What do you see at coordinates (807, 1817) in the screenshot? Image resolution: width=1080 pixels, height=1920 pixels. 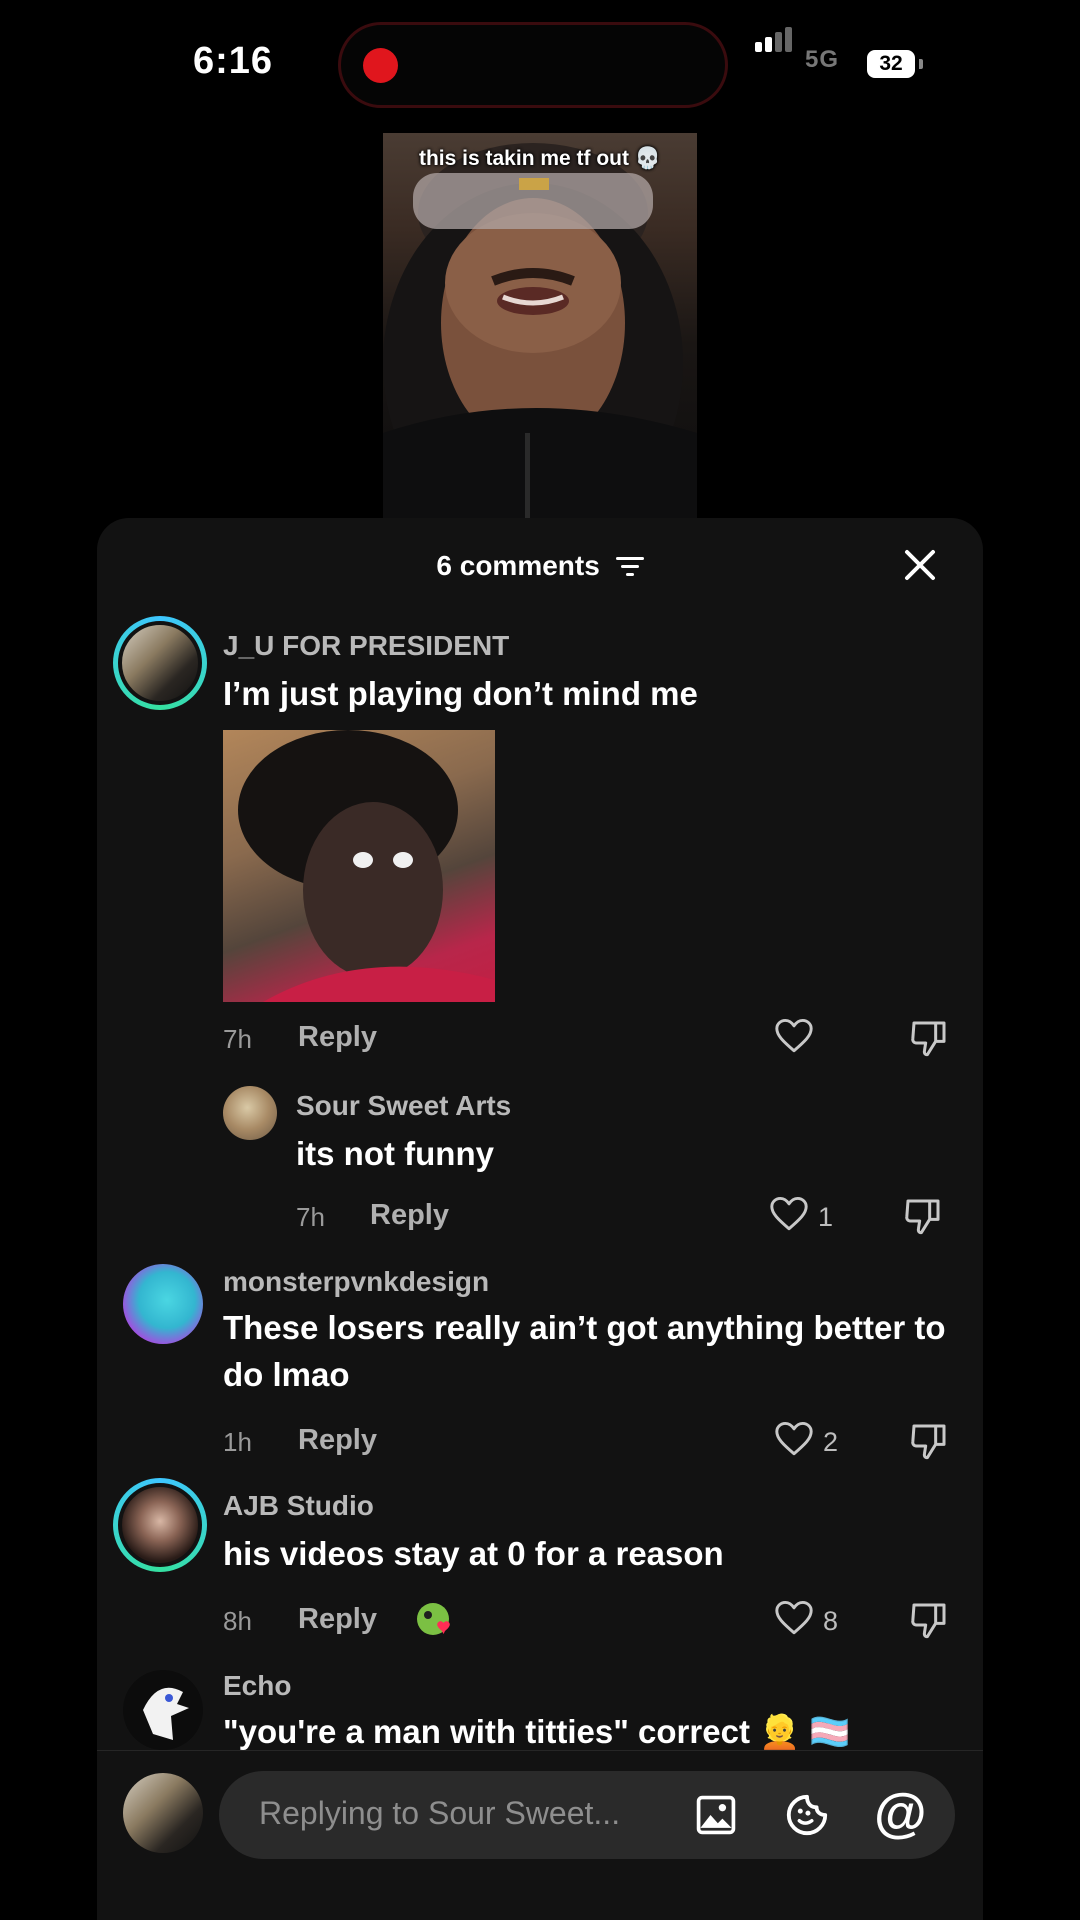 I see `sticker-icon` at bounding box center [807, 1817].